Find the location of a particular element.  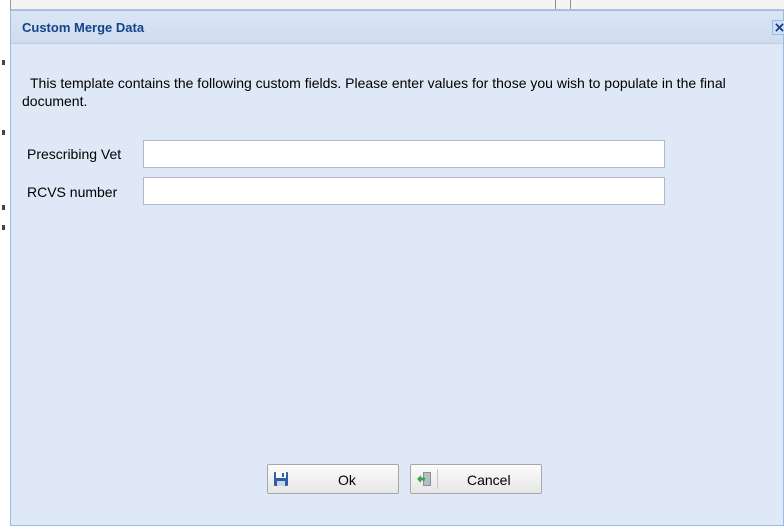

dialog-title: Custom Merge Data is located at coordinates (83, 27).